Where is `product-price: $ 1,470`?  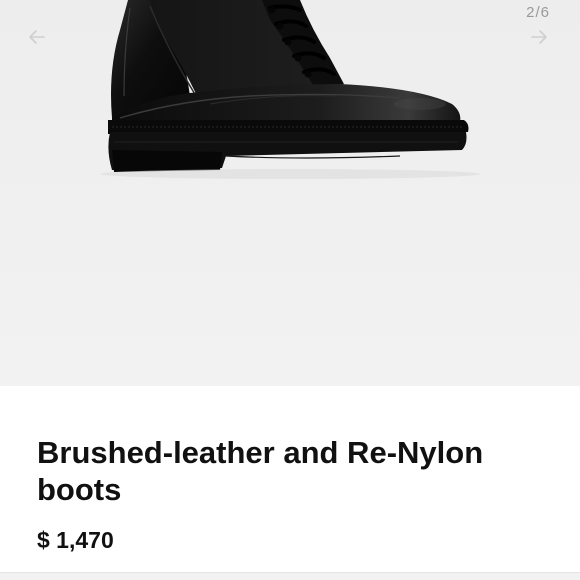
product-price: $ 1,470 is located at coordinates (75, 540).